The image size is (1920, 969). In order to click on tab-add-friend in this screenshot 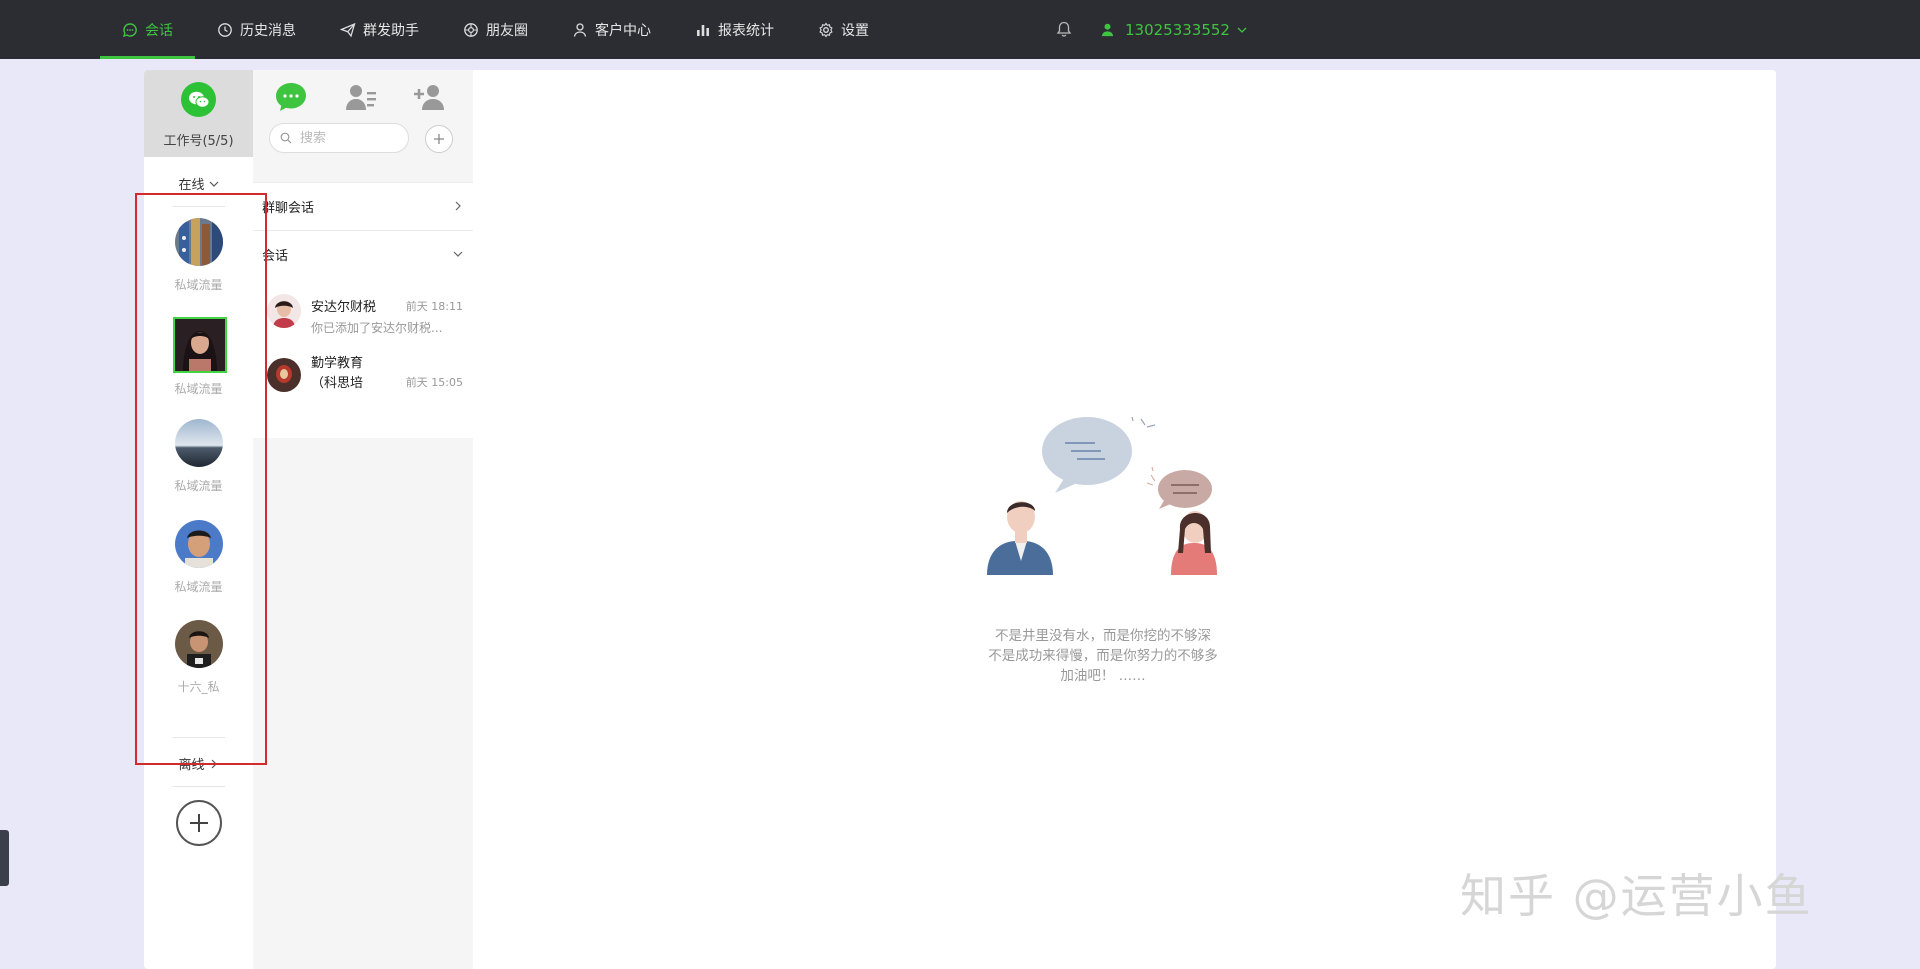, I will do `click(430, 97)`.